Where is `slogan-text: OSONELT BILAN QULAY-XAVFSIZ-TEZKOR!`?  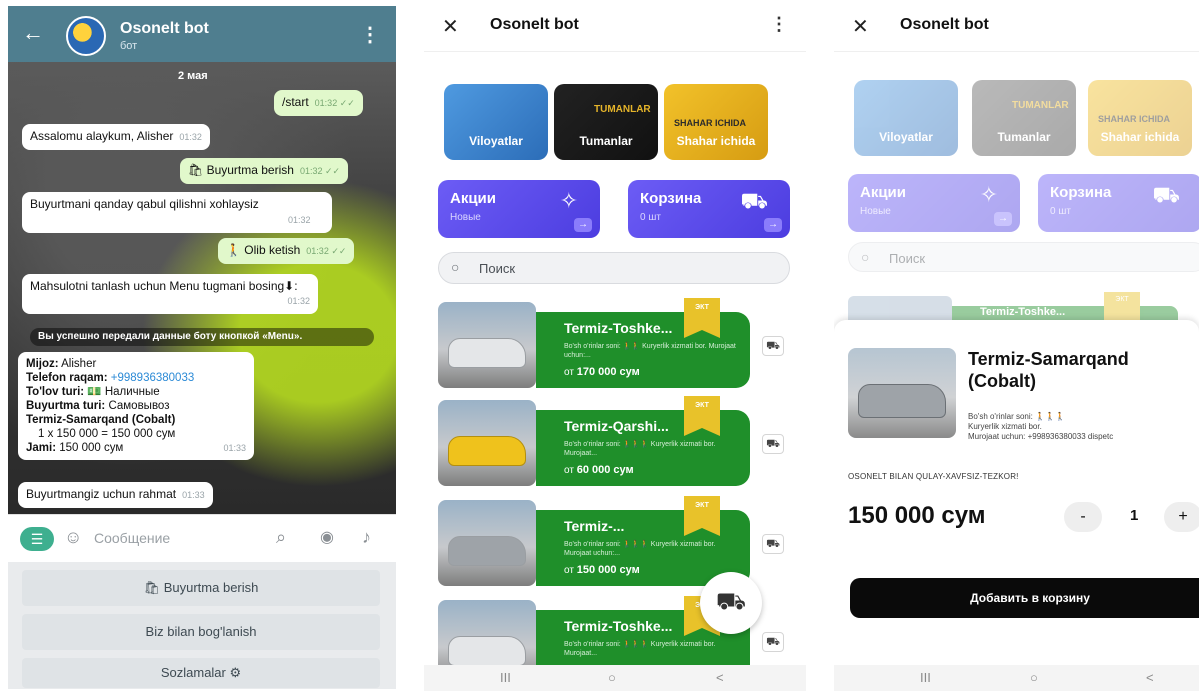 slogan-text: OSONELT BILAN QULAY-XAVFSIZ-TEZKOR! is located at coordinates (933, 476).